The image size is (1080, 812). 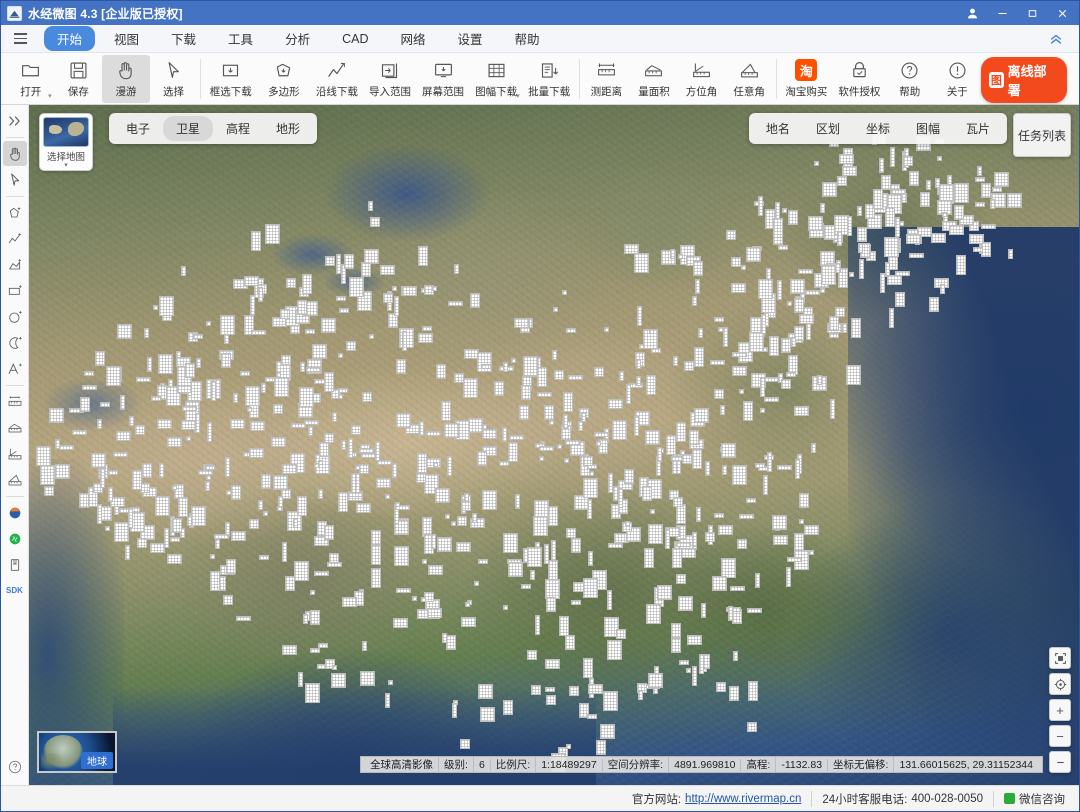 I want to click on tool-rect-download: 框选下载, so click(x=230, y=79).